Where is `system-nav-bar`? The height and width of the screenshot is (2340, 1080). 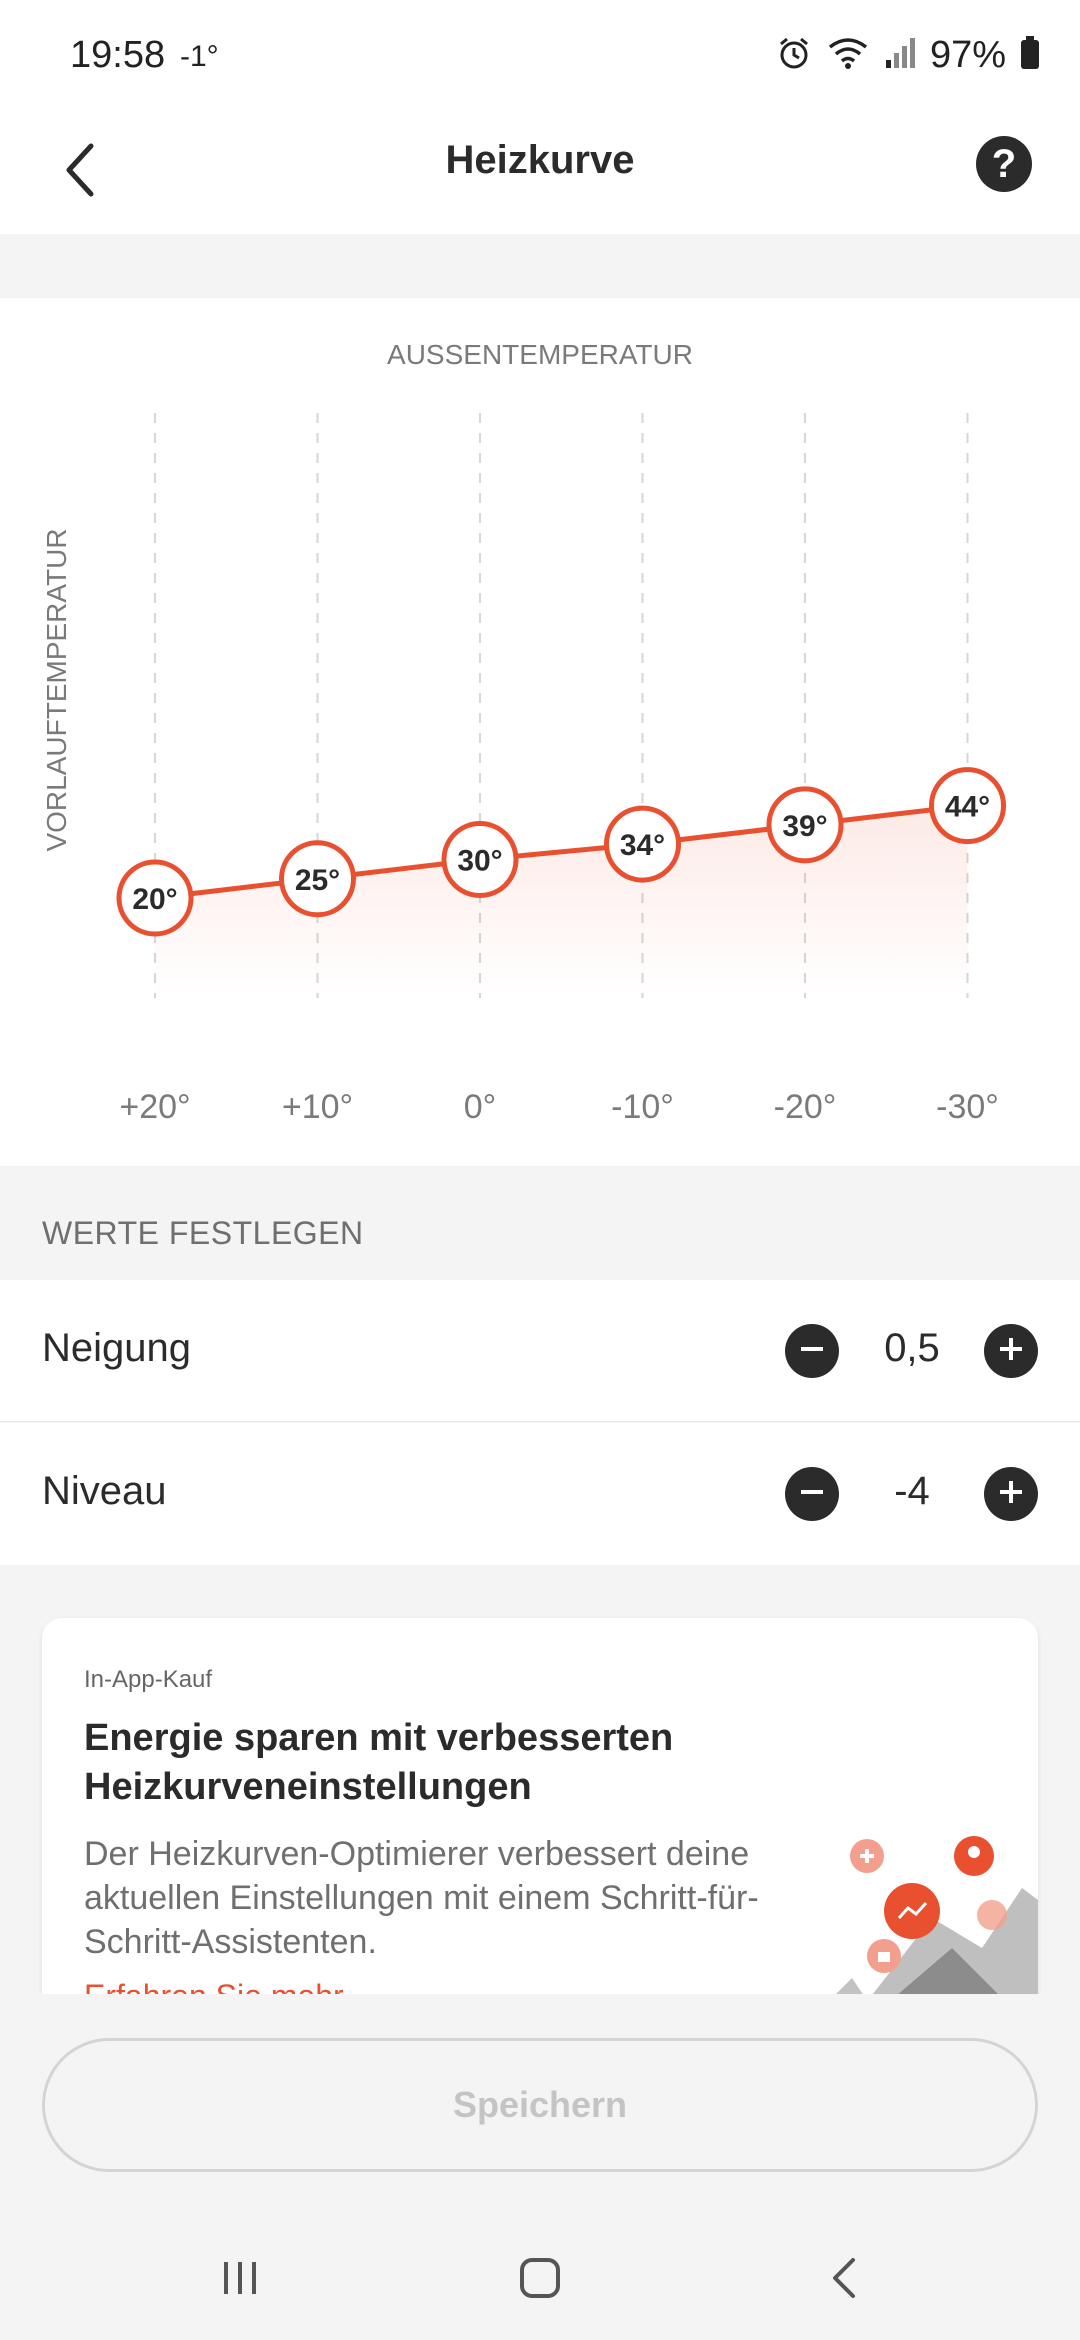
system-nav-bar is located at coordinates (540, 2280).